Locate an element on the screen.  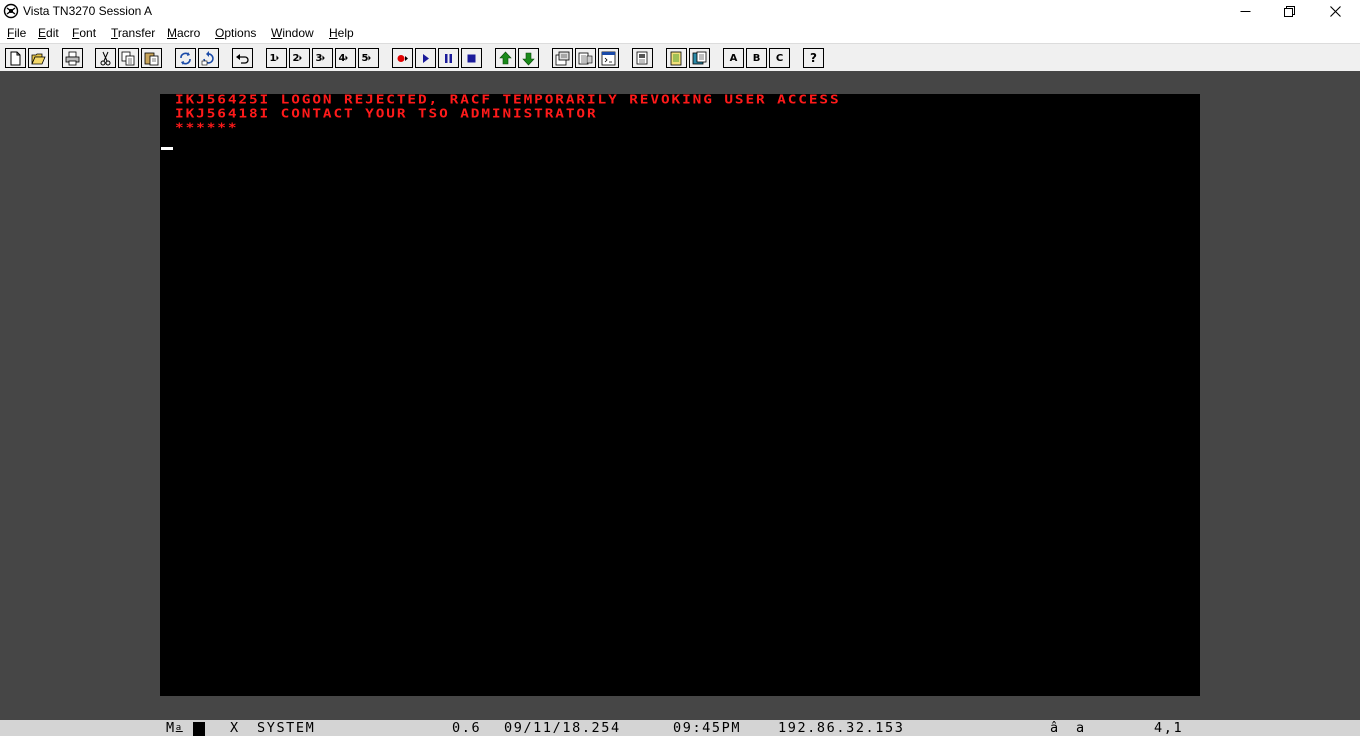
cut-button is located at coordinates (105, 58).